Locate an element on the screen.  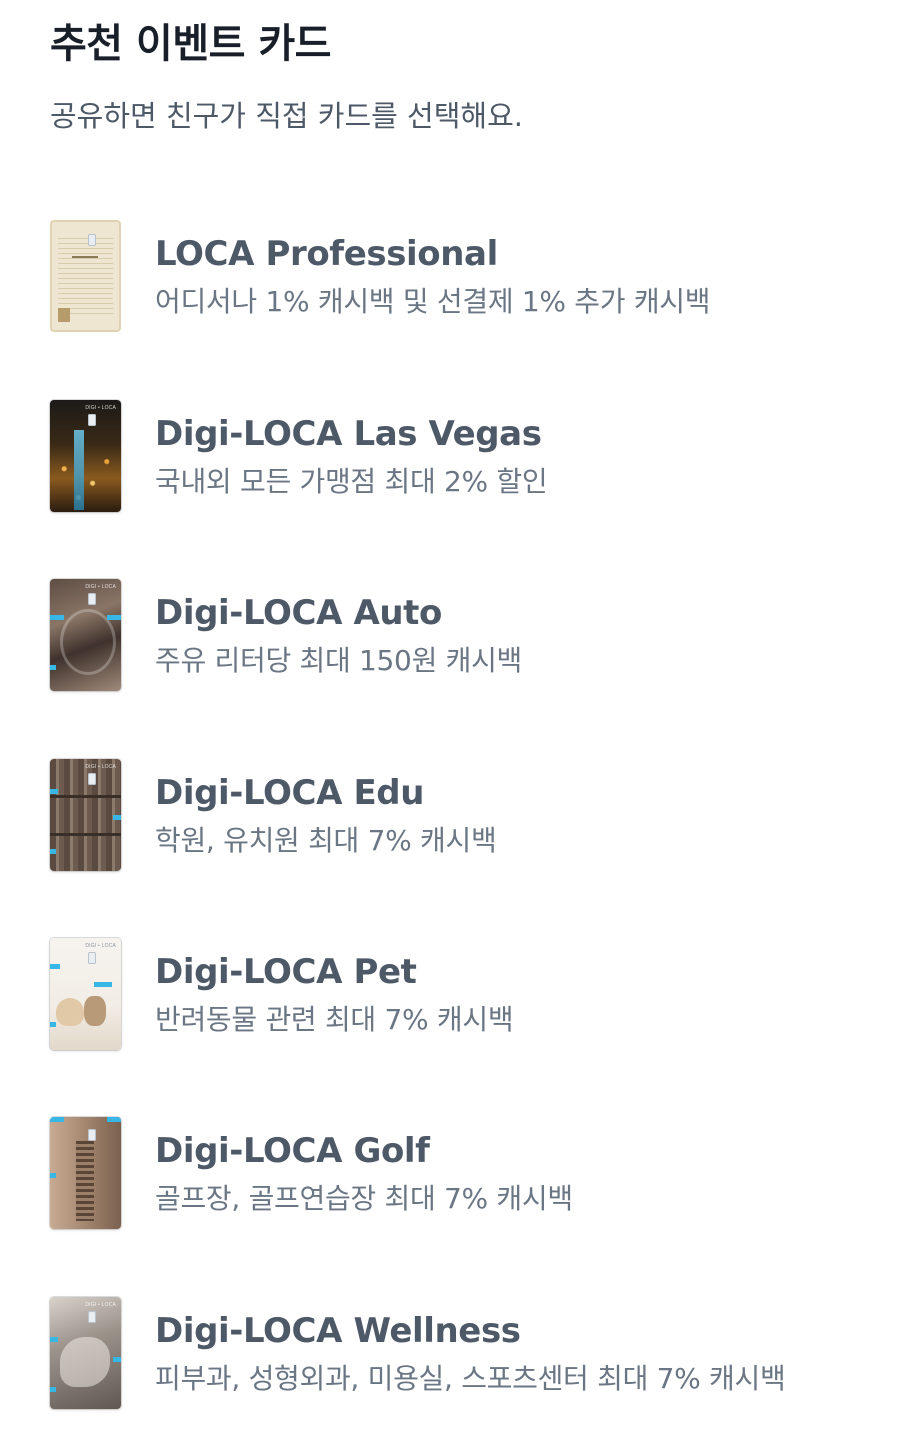
card-description: 국내외 모든 가맹점 최대 2% 할인 is located at coordinates (351, 481).